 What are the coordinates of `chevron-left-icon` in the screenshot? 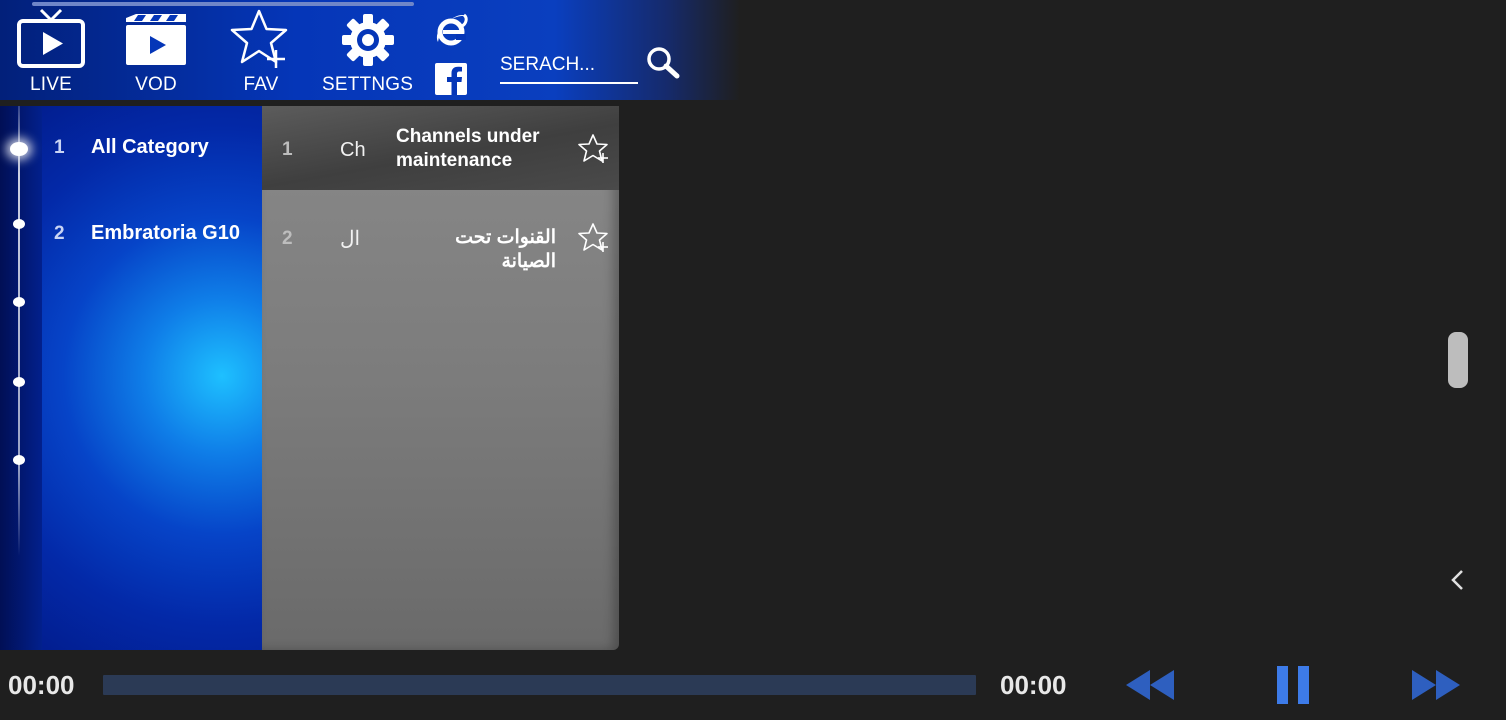 It's located at (1458, 580).